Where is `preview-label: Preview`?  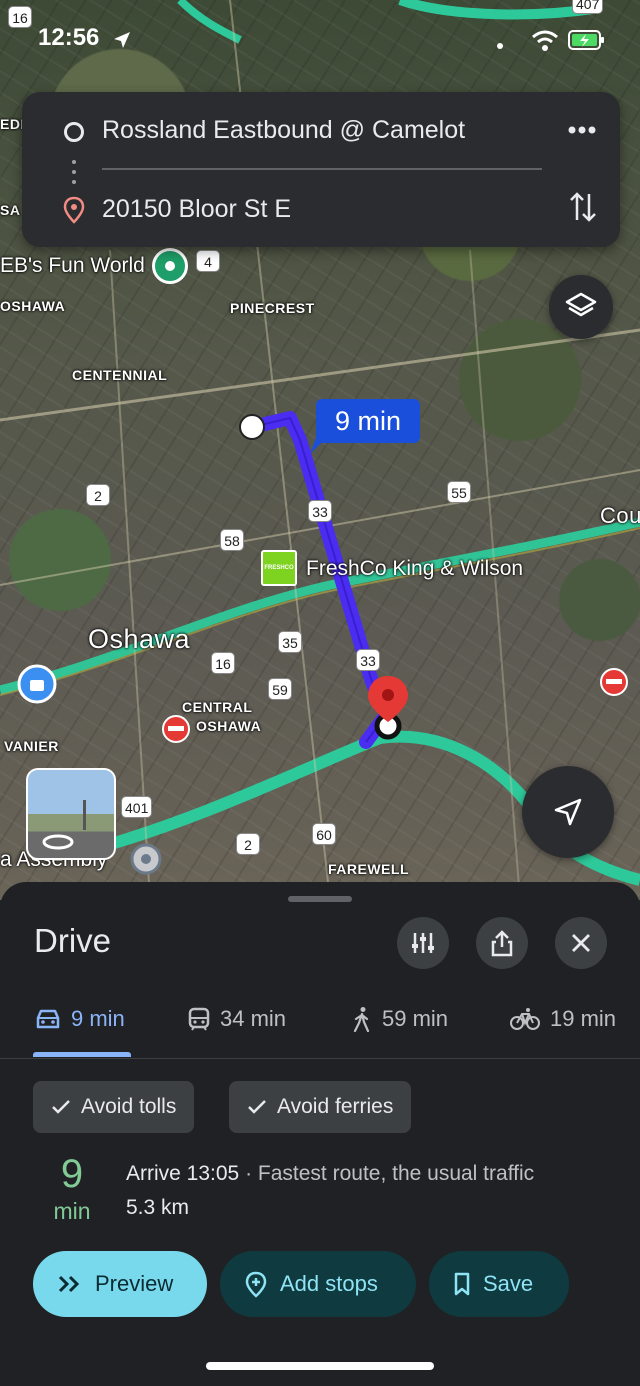
preview-label: Preview is located at coordinates (134, 1283).